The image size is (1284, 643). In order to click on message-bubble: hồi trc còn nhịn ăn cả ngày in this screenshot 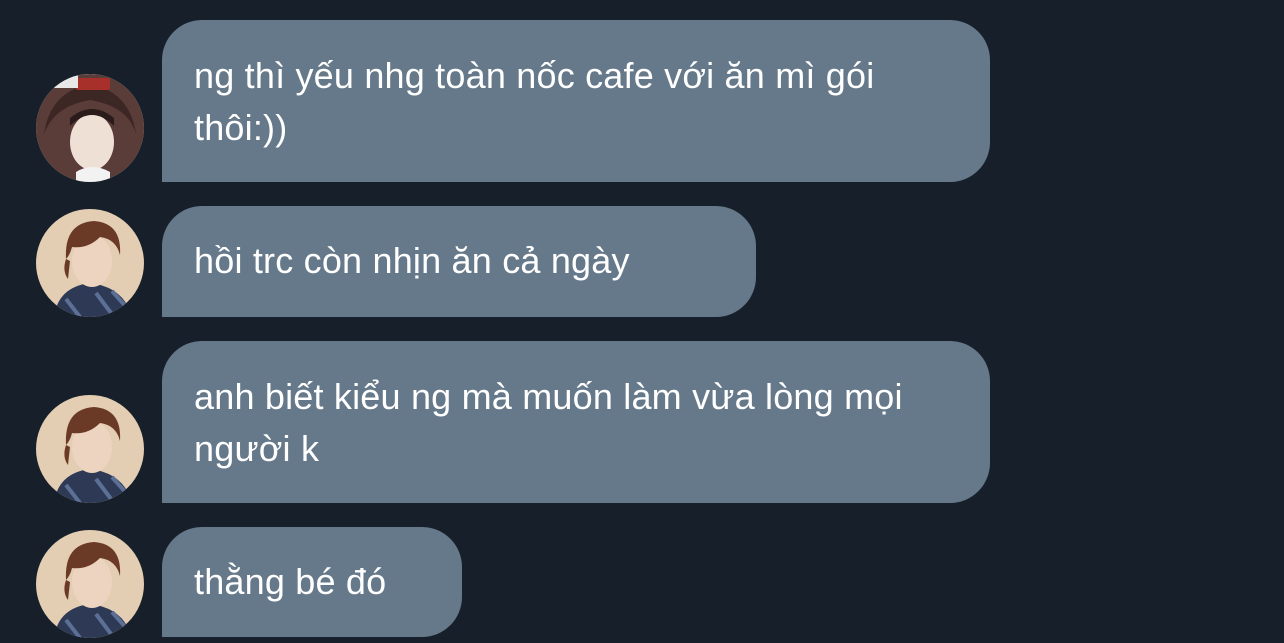, I will do `click(459, 261)`.